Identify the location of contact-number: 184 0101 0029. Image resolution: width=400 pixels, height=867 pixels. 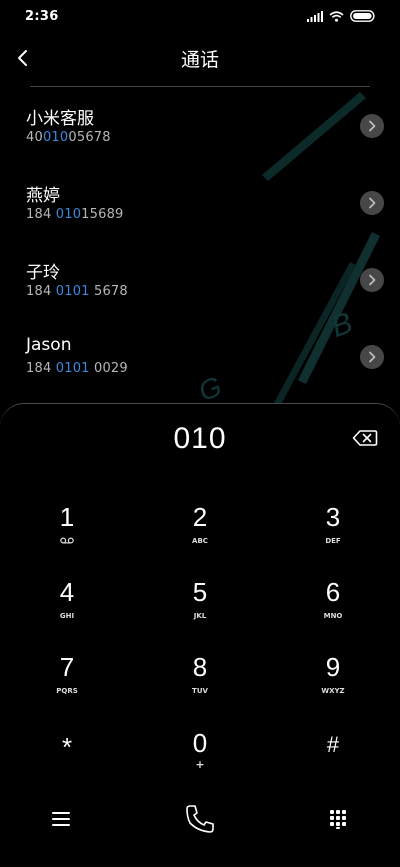
(77, 368).